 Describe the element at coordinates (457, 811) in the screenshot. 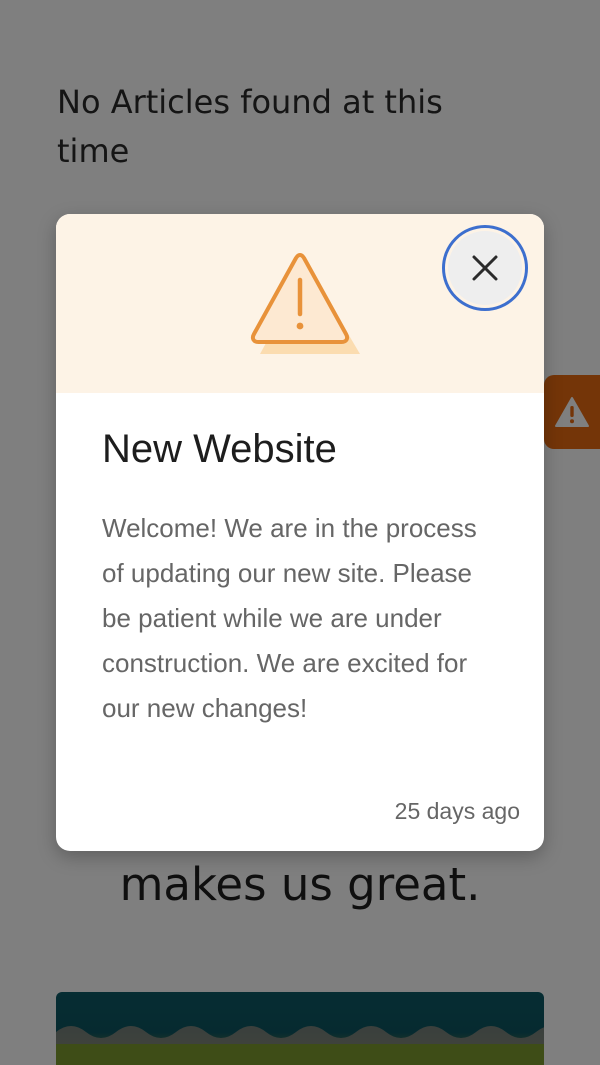

I see `modal-timestamp: 25 days ago` at that location.